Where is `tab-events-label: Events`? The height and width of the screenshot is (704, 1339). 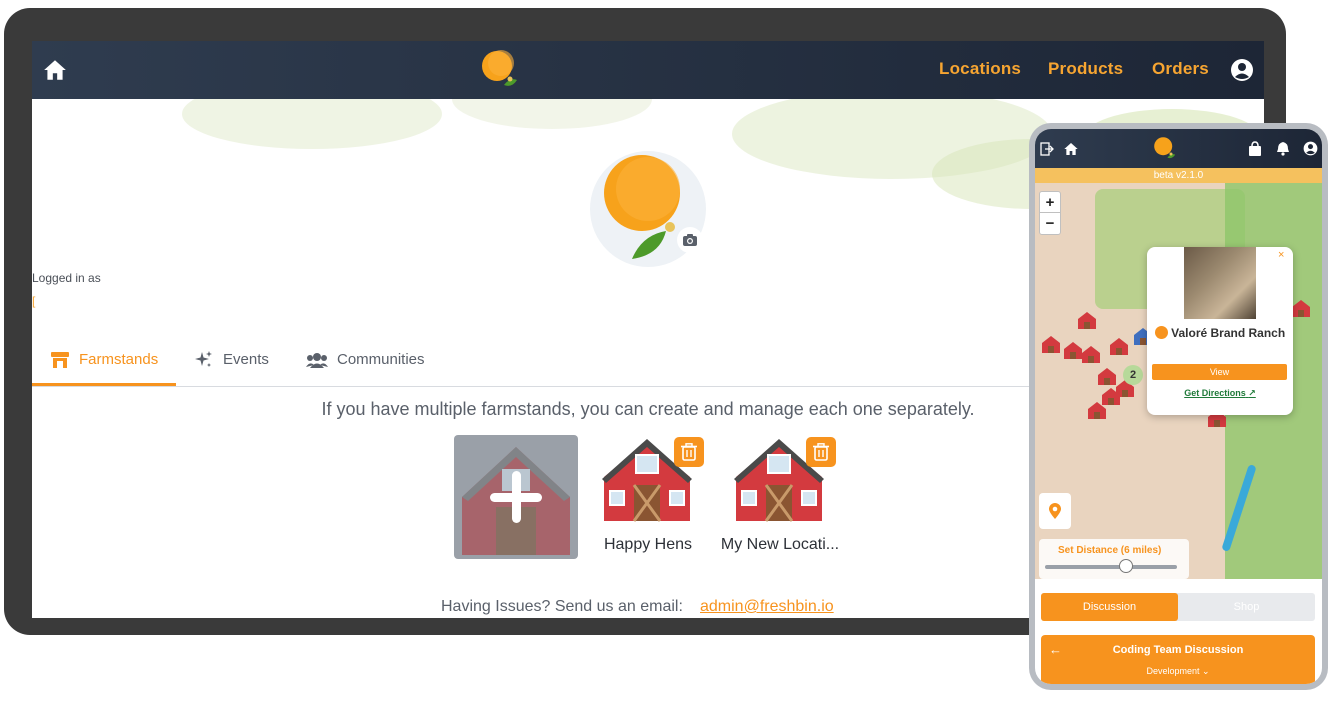 tab-events-label: Events is located at coordinates (246, 359).